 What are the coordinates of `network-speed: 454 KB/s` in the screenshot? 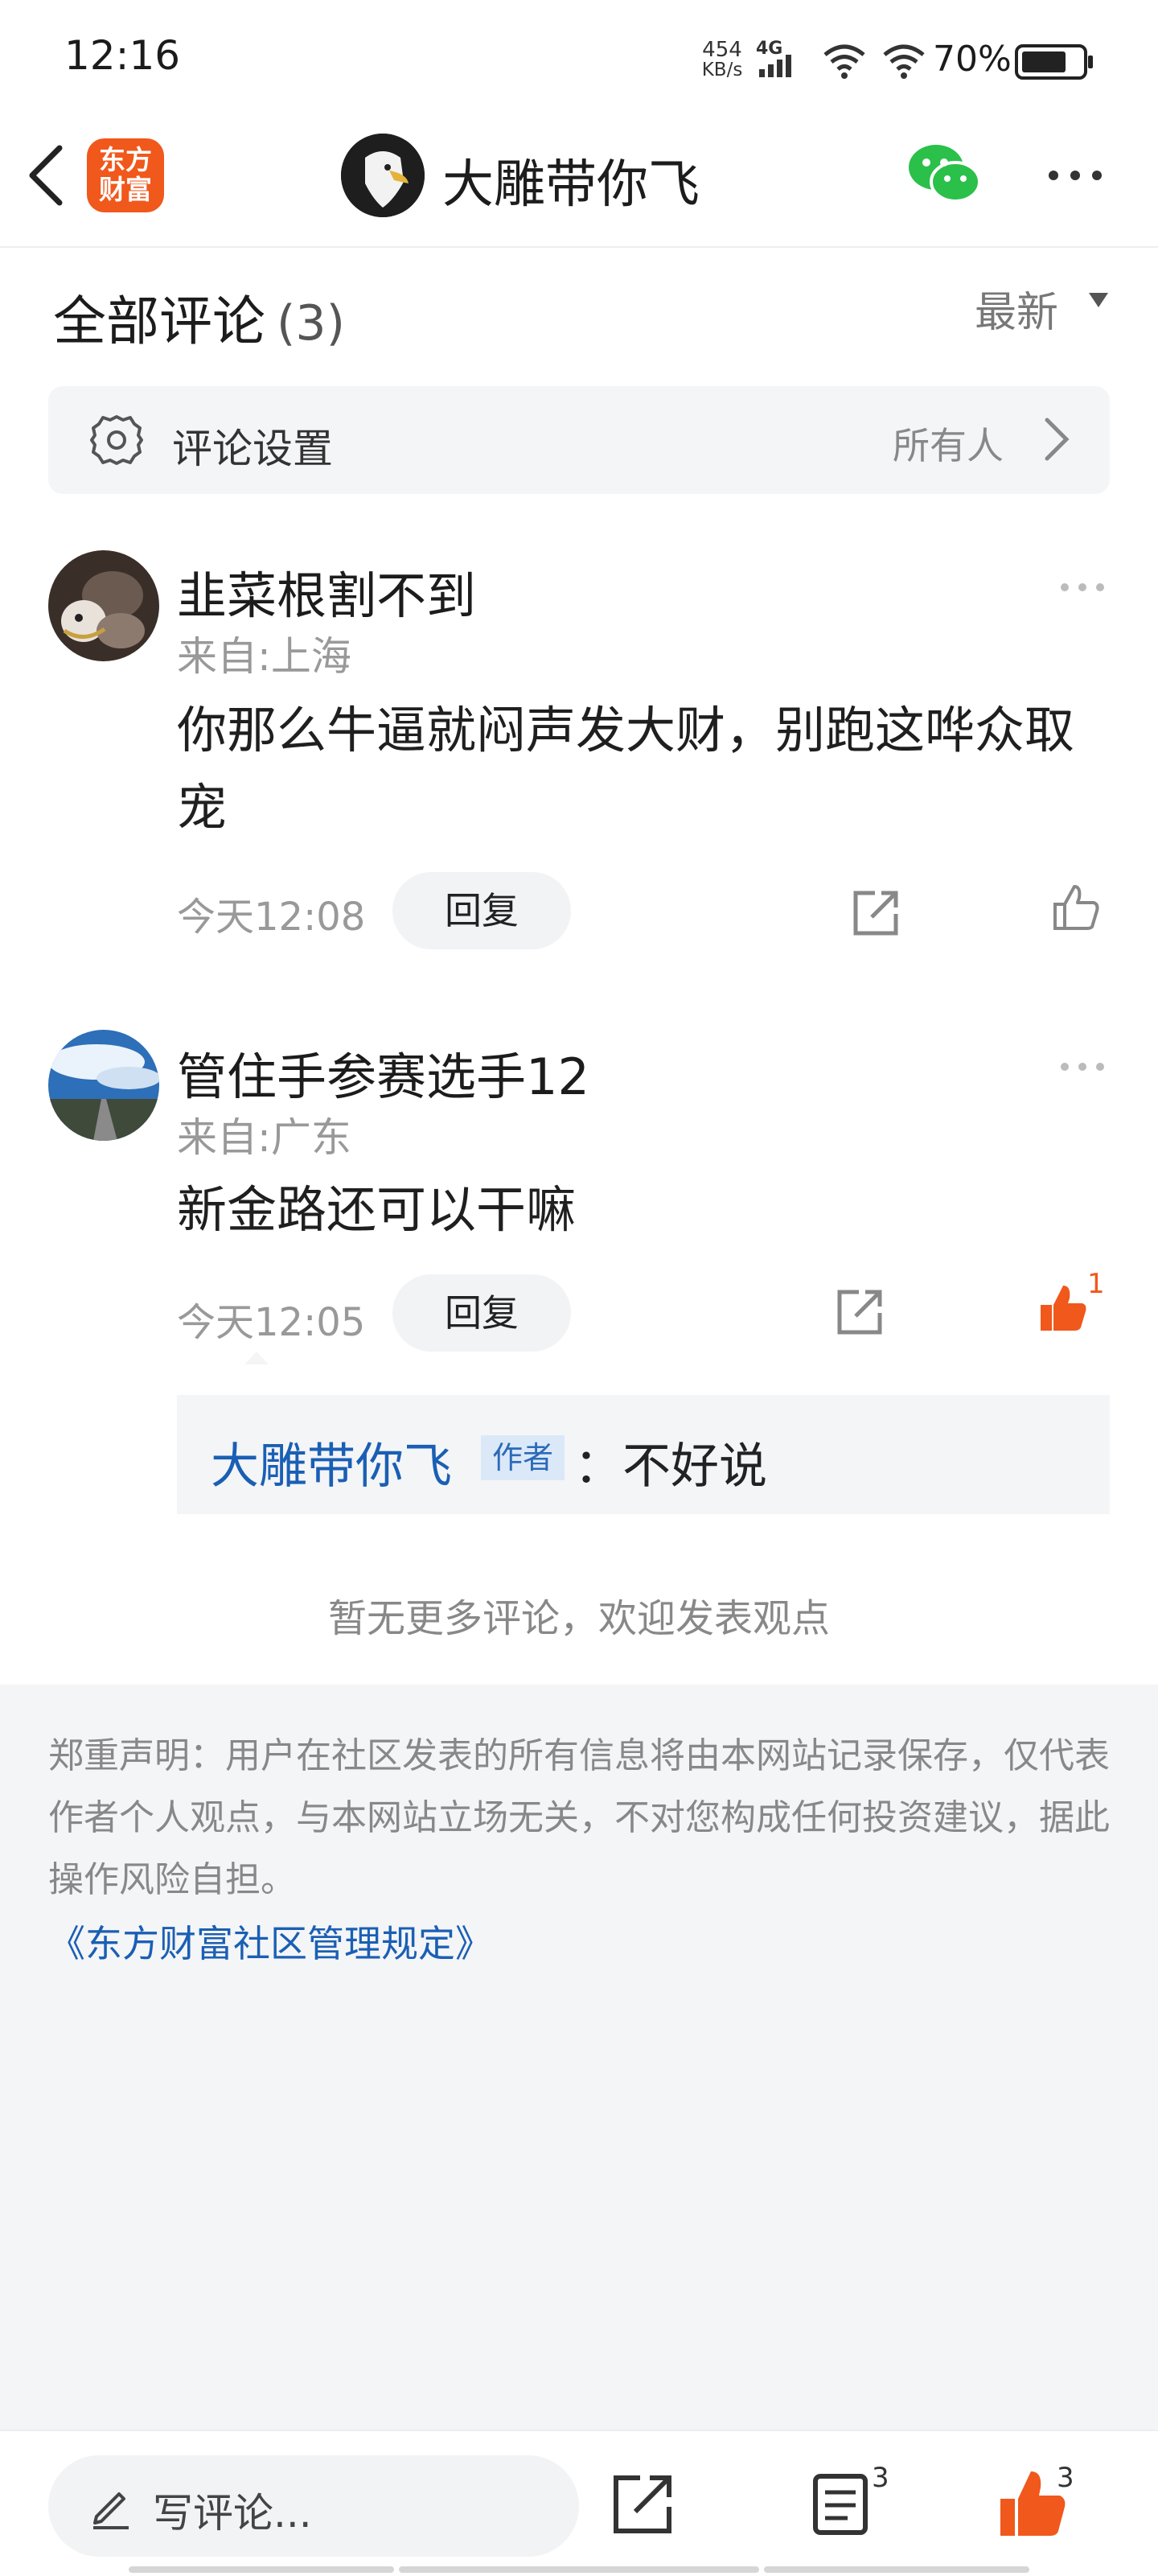 It's located at (722, 59).